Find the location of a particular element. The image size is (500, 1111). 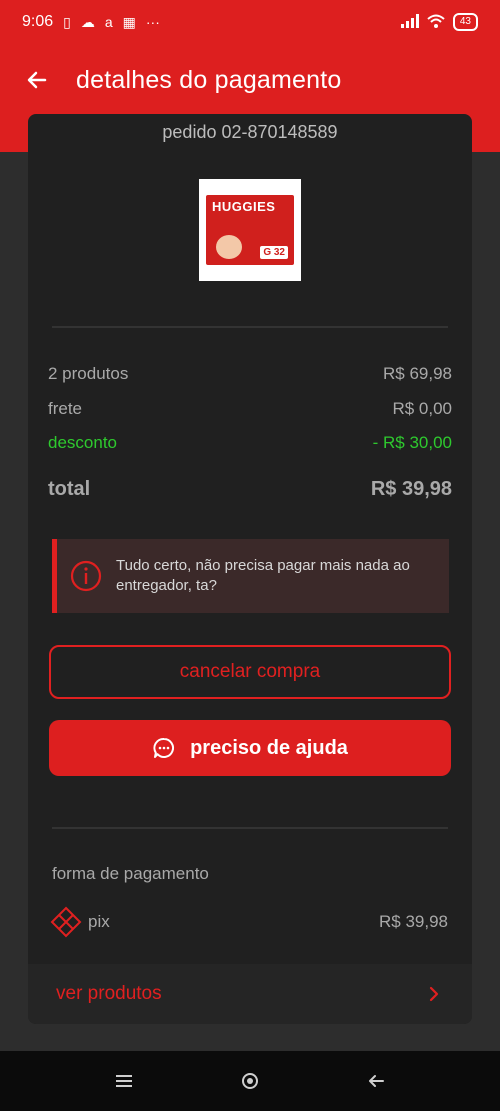

cloud-icon: ☁ is located at coordinates (87, 21).